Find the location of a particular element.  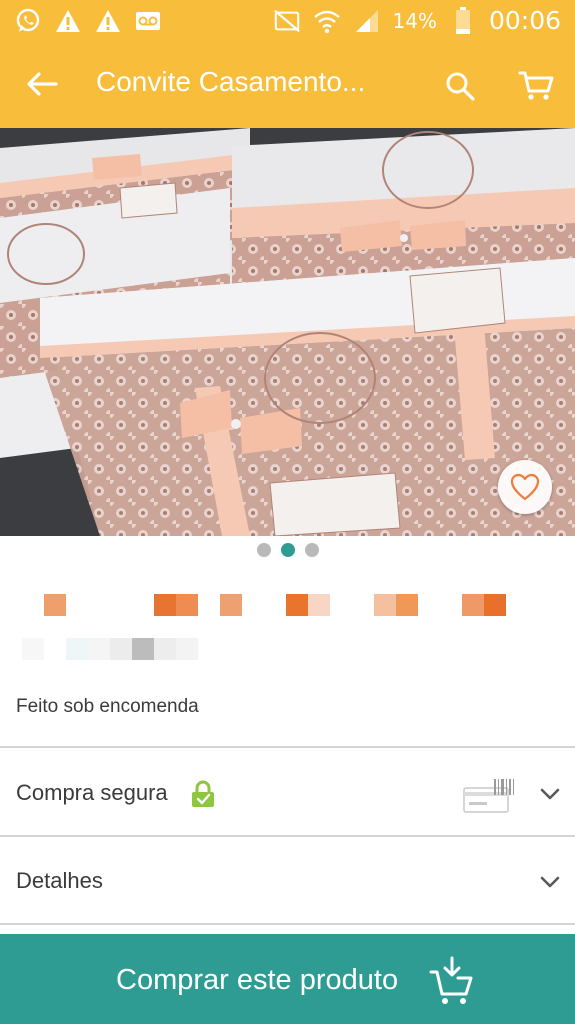

cart-icon is located at coordinates (536, 85).